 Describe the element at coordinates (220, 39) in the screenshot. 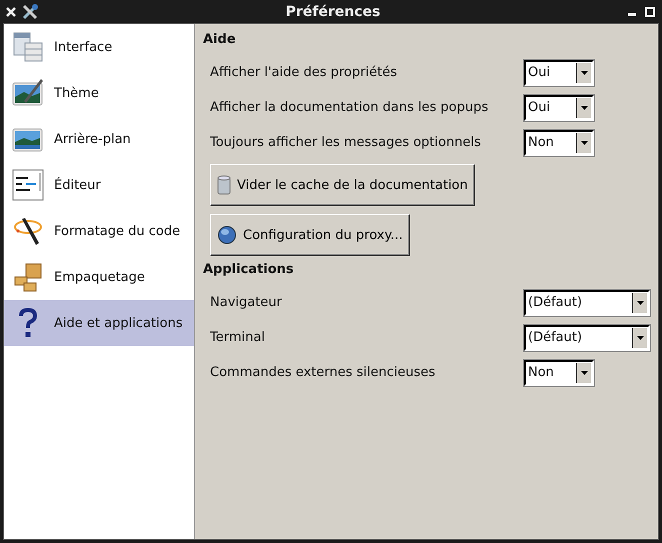

I see `section-title: Aide` at that location.